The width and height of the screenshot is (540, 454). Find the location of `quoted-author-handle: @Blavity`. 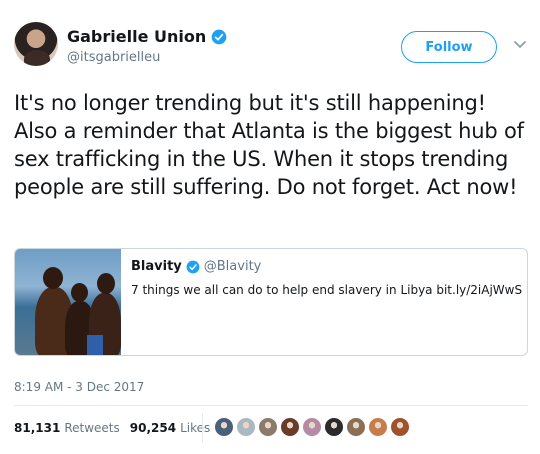

quoted-author-handle: @Blavity is located at coordinates (233, 266).